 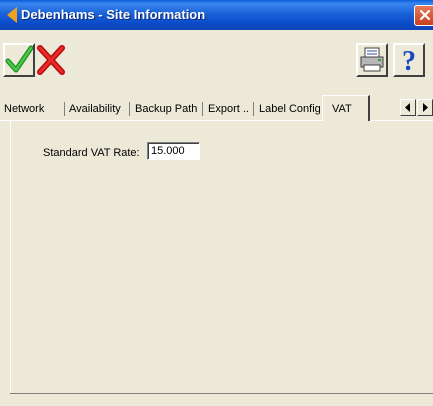 I want to click on tab-label-config: Label Config, so click(x=290, y=109).